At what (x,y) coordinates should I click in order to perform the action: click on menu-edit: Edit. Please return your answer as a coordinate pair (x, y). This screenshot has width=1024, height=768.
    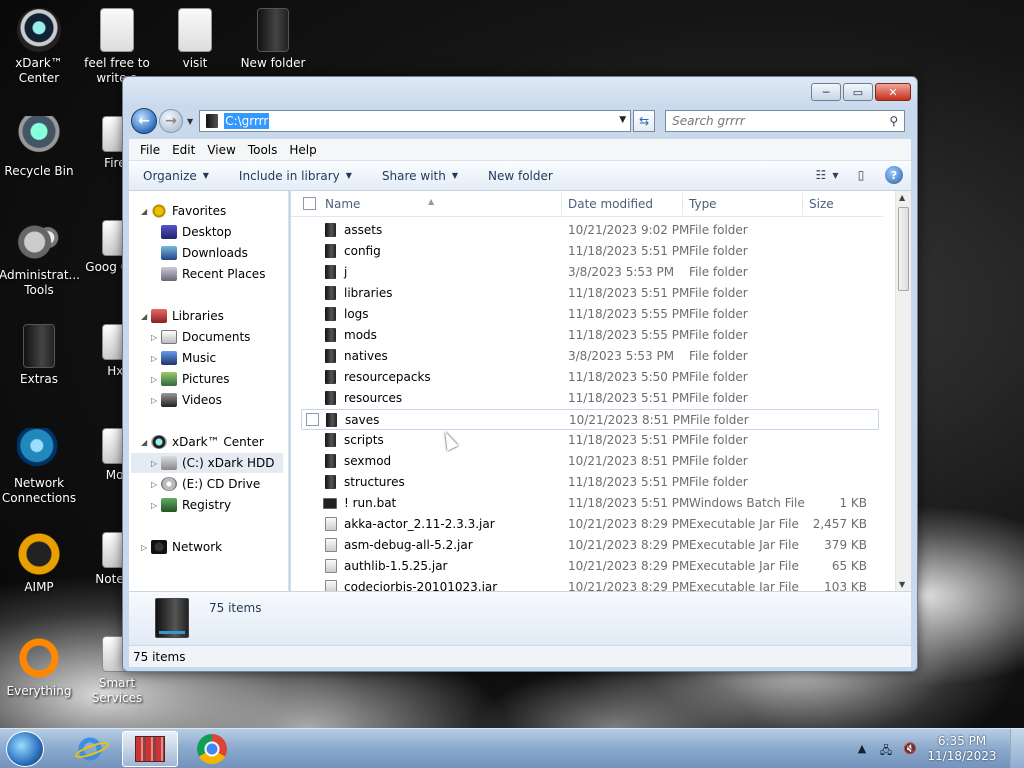
    Looking at the image, I should click on (184, 150).